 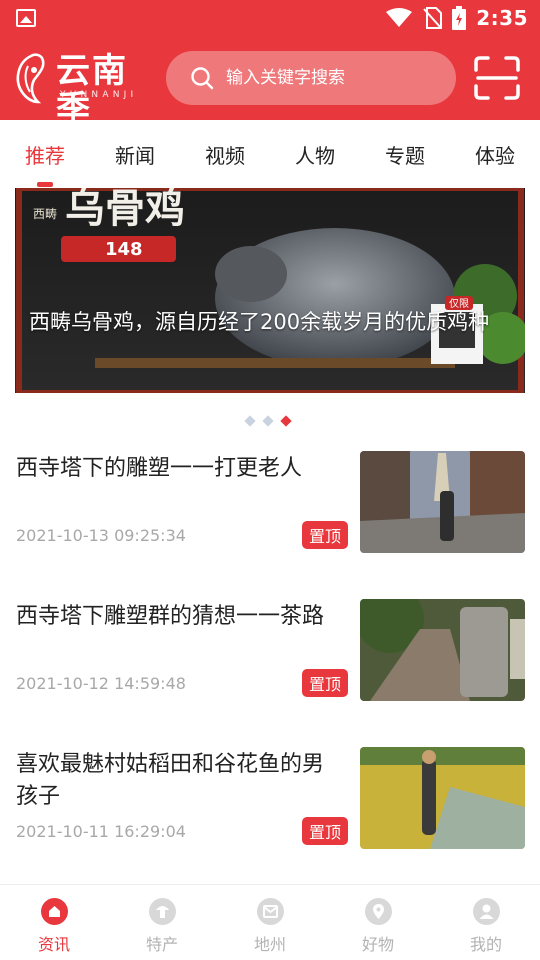 I want to click on nav-products: 特产, so click(x=162, y=922).